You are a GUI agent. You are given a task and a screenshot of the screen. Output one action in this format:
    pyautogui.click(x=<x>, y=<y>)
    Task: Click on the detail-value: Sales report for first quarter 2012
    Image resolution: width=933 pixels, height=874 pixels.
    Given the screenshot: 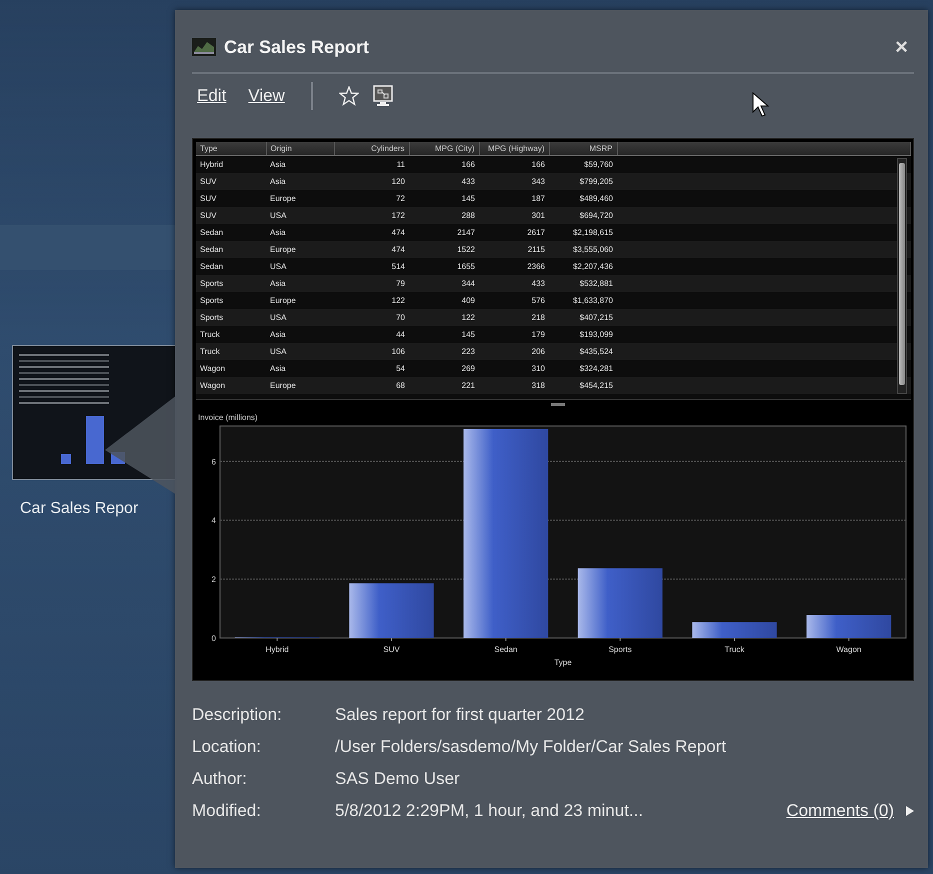 What is the action you would take?
    pyautogui.click(x=460, y=715)
    